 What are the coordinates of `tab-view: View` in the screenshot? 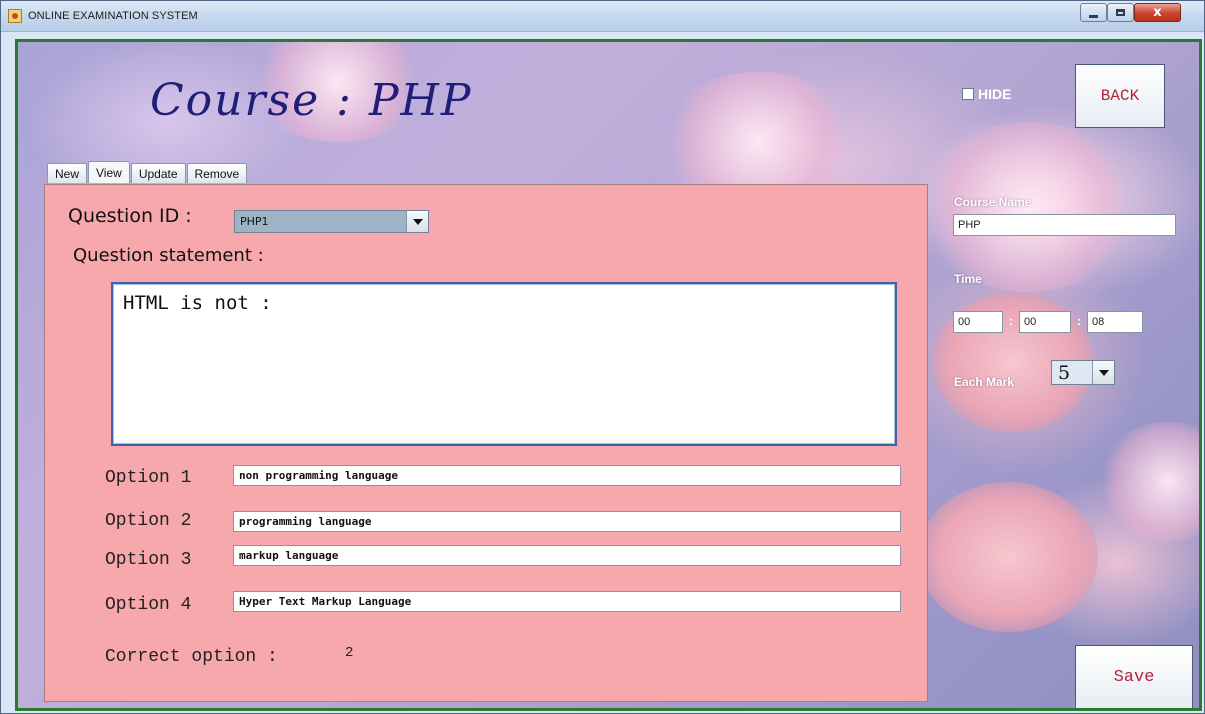 It's located at (109, 172).